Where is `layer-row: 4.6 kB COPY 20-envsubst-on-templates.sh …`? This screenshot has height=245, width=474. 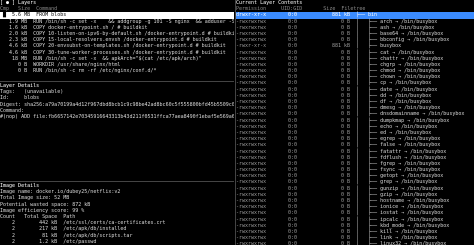 layer-row: 4.6 kB COPY 20-envsubst-on-templates.sh … is located at coordinates (117, 46).